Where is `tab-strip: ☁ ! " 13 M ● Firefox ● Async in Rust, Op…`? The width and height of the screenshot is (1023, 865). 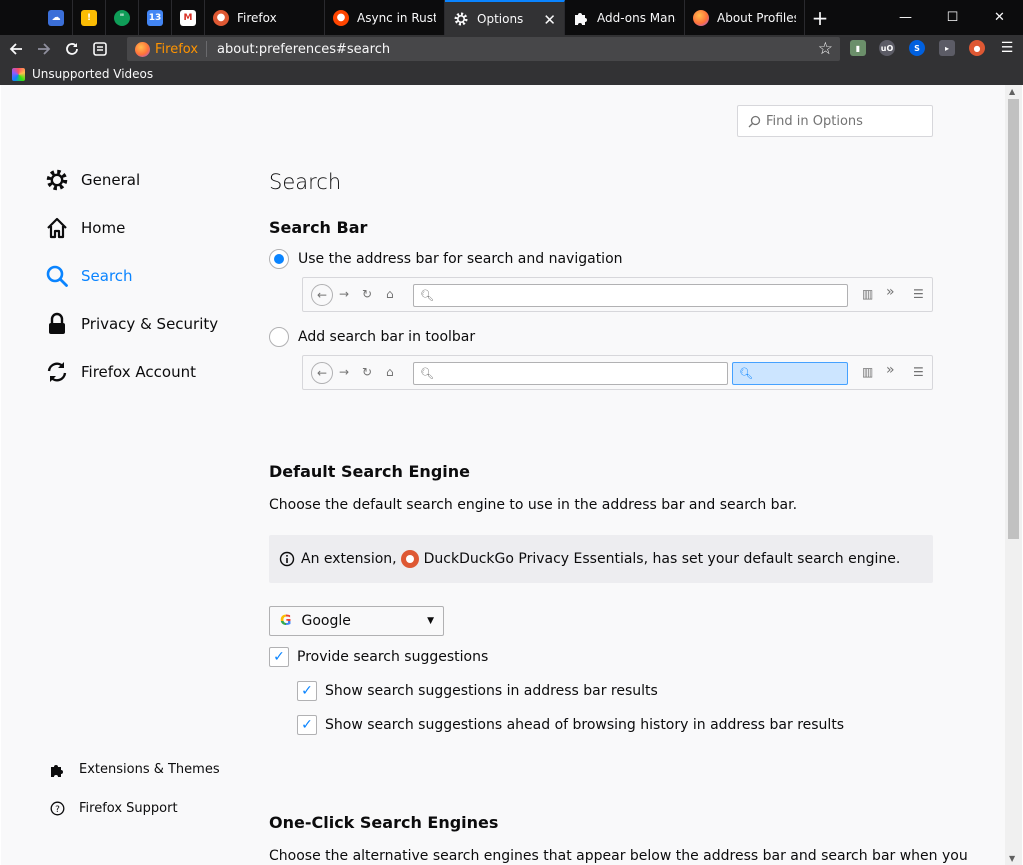 tab-strip: ☁ ! " 13 M ● Firefox ● Async in Rust, Op… is located at coordinates (511, 17).